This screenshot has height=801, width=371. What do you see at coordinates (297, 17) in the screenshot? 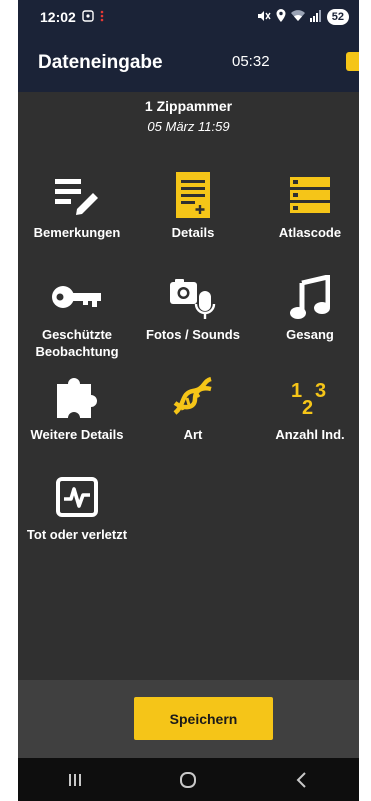
I see `wifi-icon` at bounding box center [297, 17].